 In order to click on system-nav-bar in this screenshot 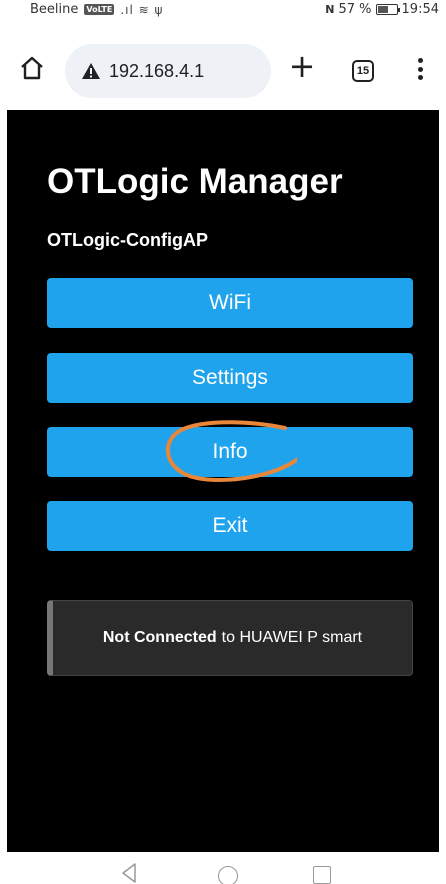, I will do `click(223, 868)`.